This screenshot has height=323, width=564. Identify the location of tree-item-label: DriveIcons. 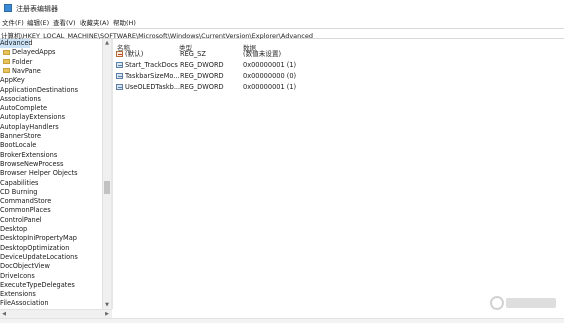
(17, 275).